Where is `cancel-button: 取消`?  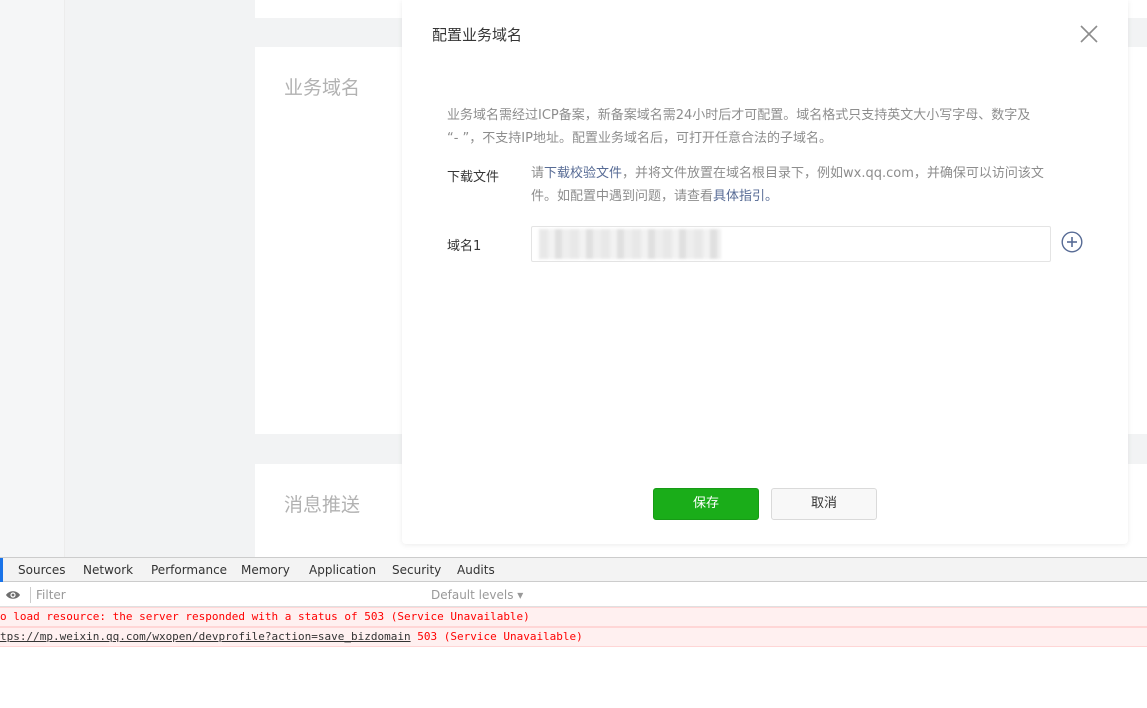 cancel-button: 取消 is located at coordinates (824, 504).